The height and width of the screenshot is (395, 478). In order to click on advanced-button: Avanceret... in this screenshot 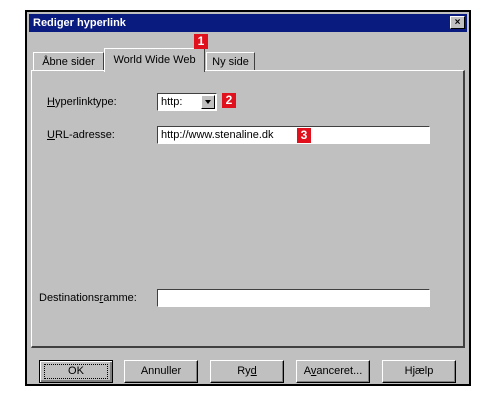, I will do `click(333, 371)`.